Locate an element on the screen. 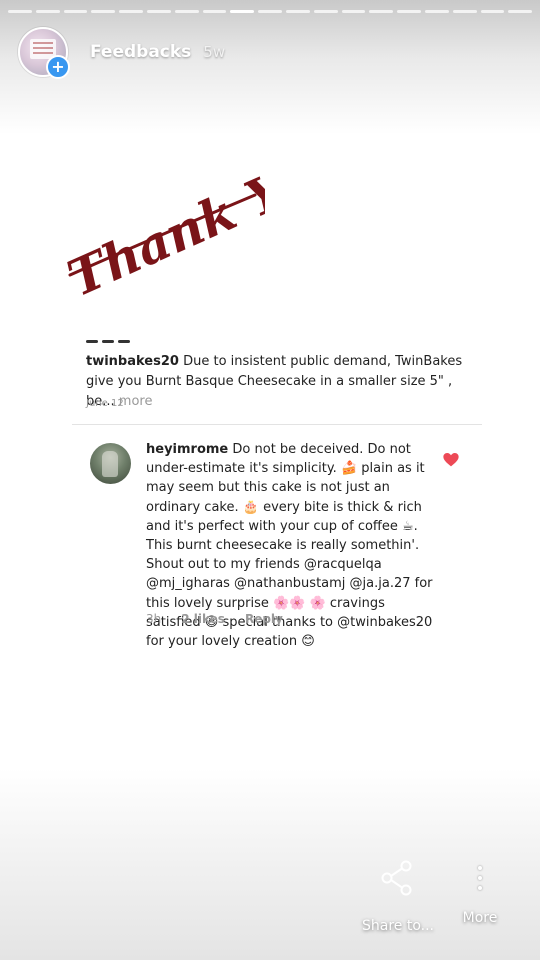  more-options-icon is located at coordinates (480, 881).